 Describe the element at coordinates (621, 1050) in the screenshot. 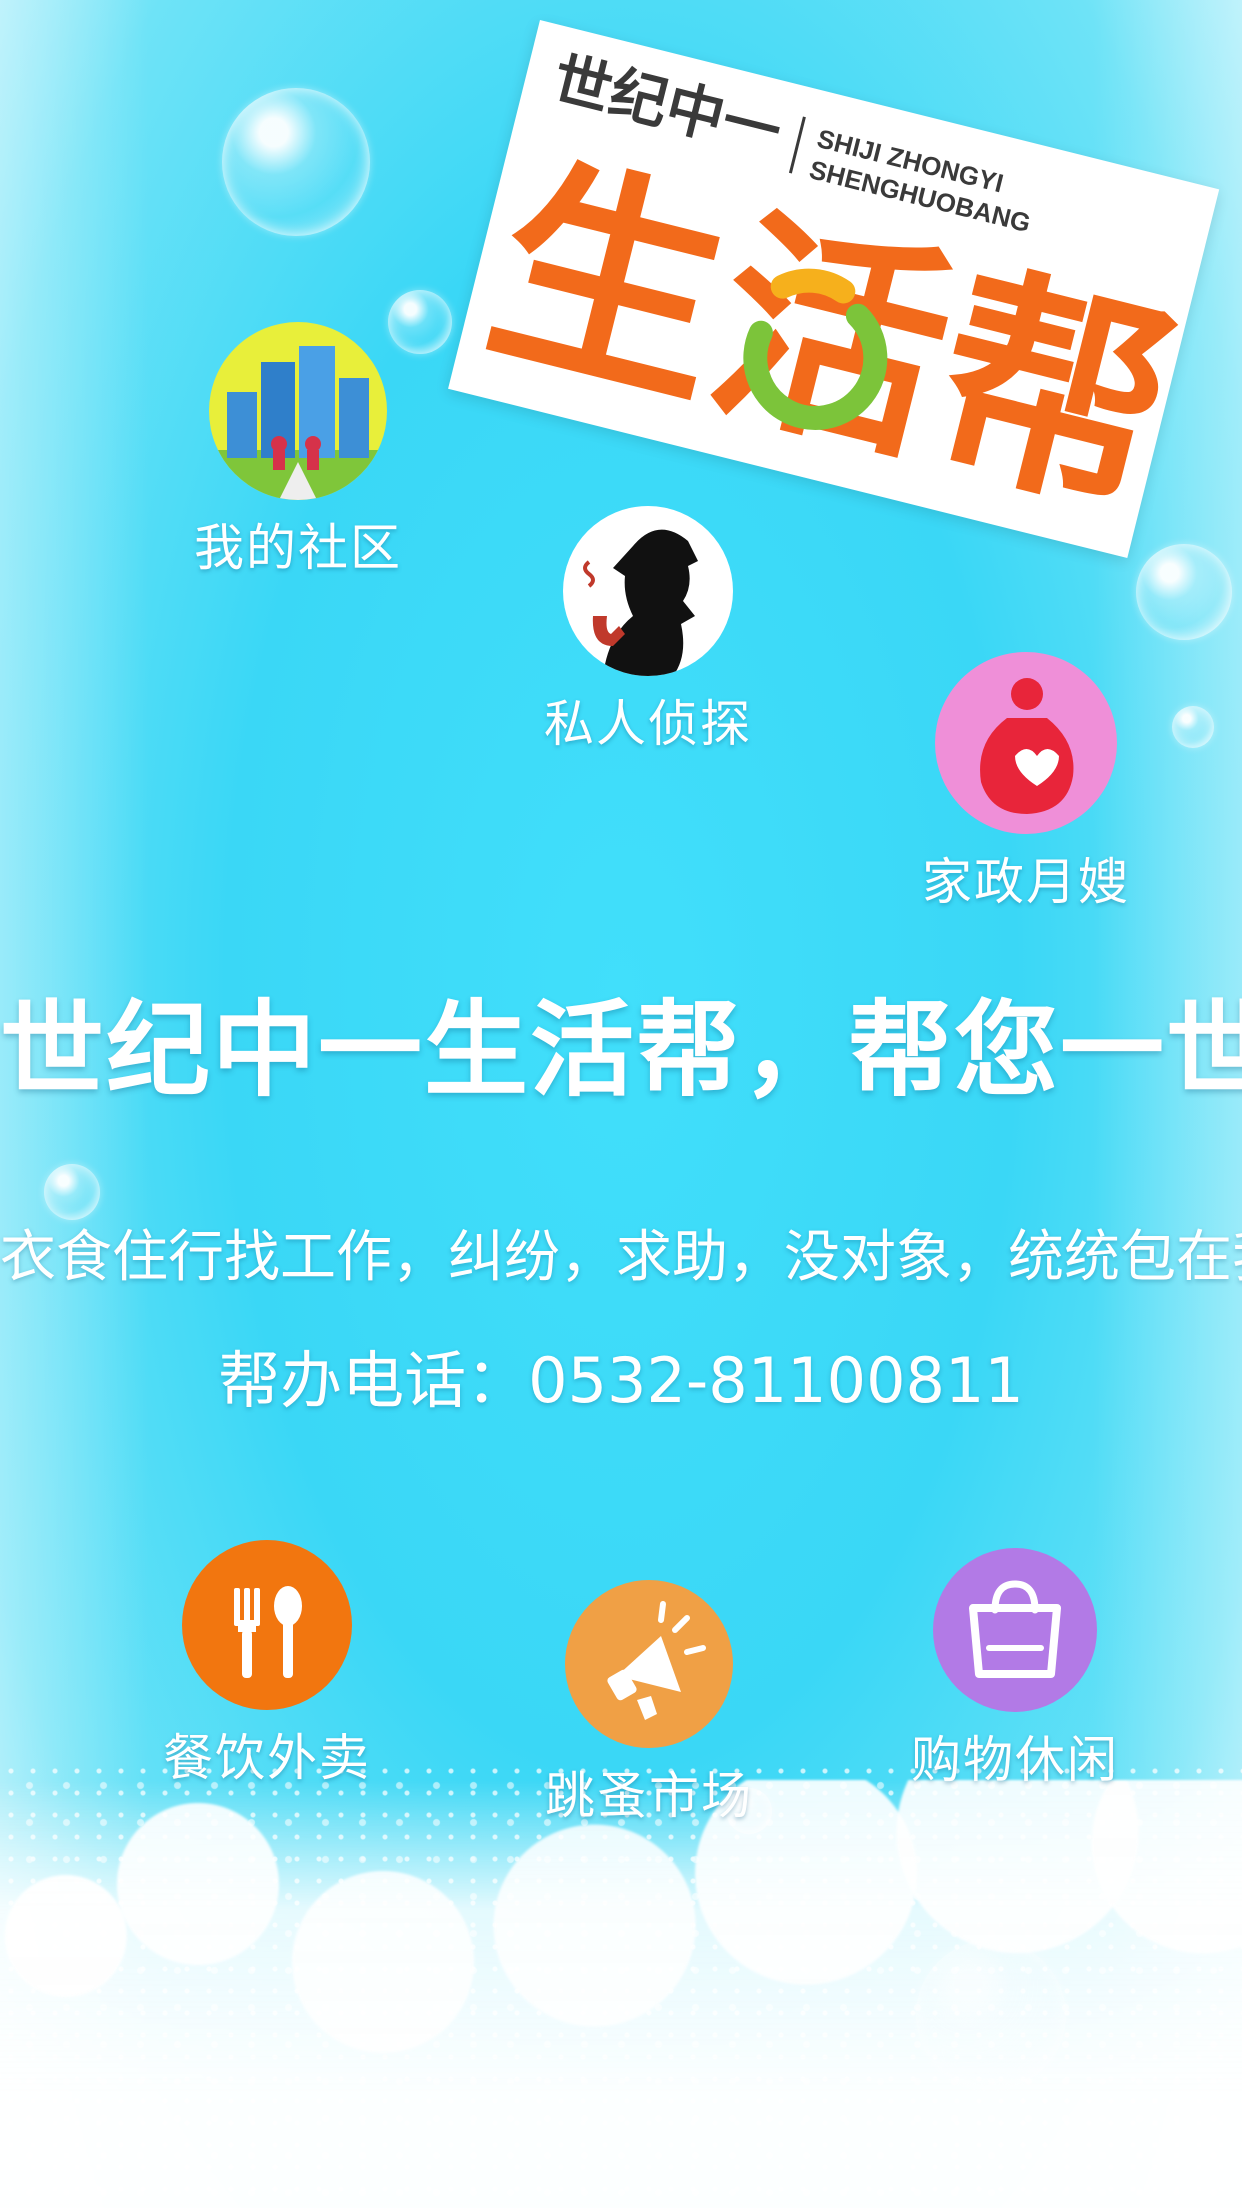

I see `slogan-text: 世纪中一生活帮，帮您一世纪` at that location.